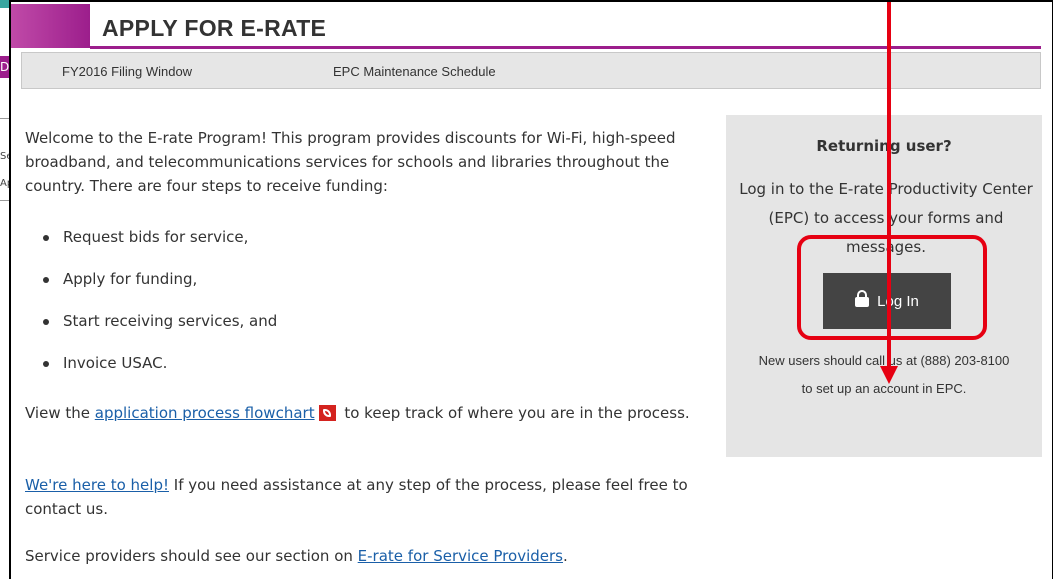 This screenshot has width=1054, height=579. Describe the element at coordinates (892, 287) in the screenshot. I see `annotation-highlight-box` at that location.